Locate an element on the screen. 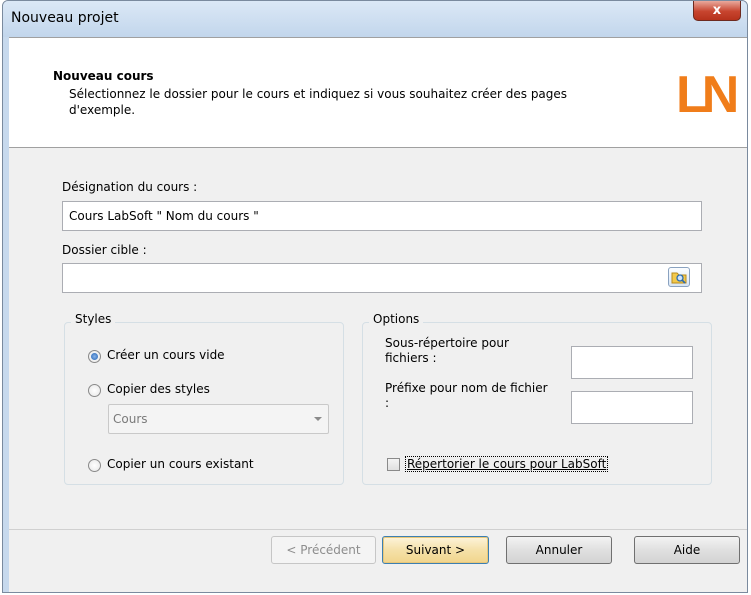 This screenshot has width=751, height=595. course-name-input: Cours LabSoft " Nom du cours " is located at coordinates (382, 216).